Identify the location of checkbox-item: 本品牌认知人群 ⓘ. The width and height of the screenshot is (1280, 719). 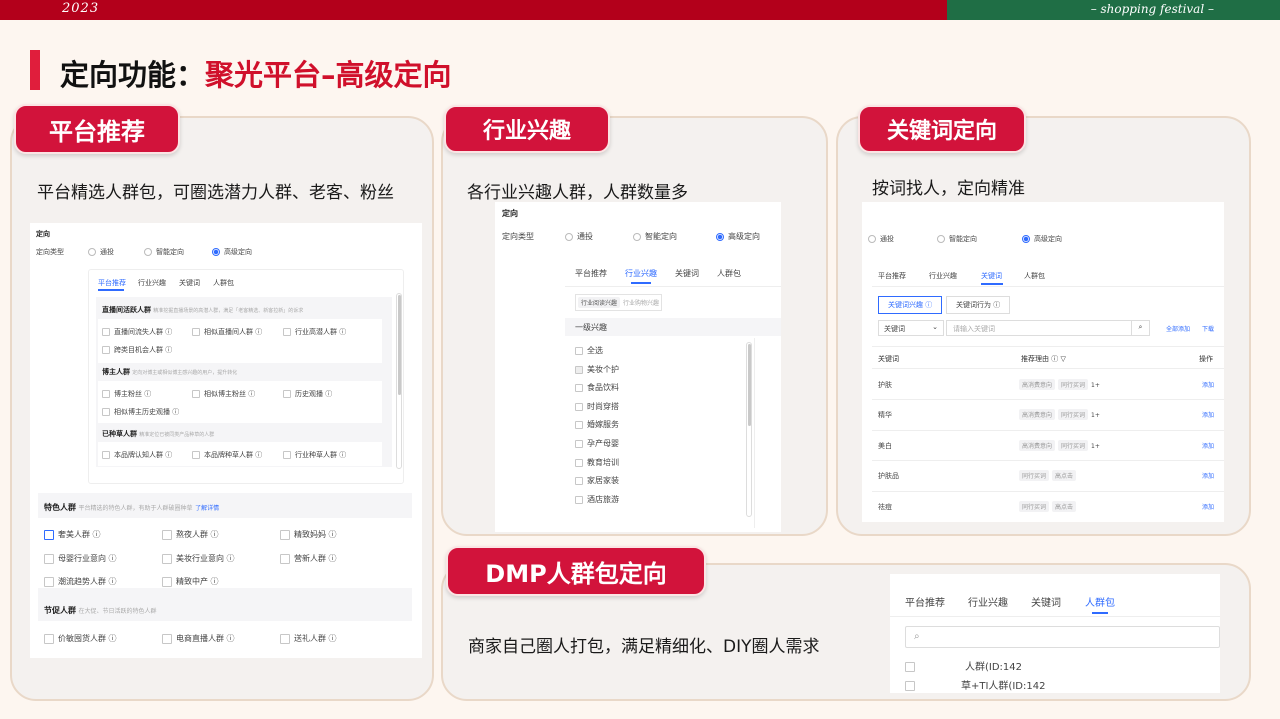
(137, 455).